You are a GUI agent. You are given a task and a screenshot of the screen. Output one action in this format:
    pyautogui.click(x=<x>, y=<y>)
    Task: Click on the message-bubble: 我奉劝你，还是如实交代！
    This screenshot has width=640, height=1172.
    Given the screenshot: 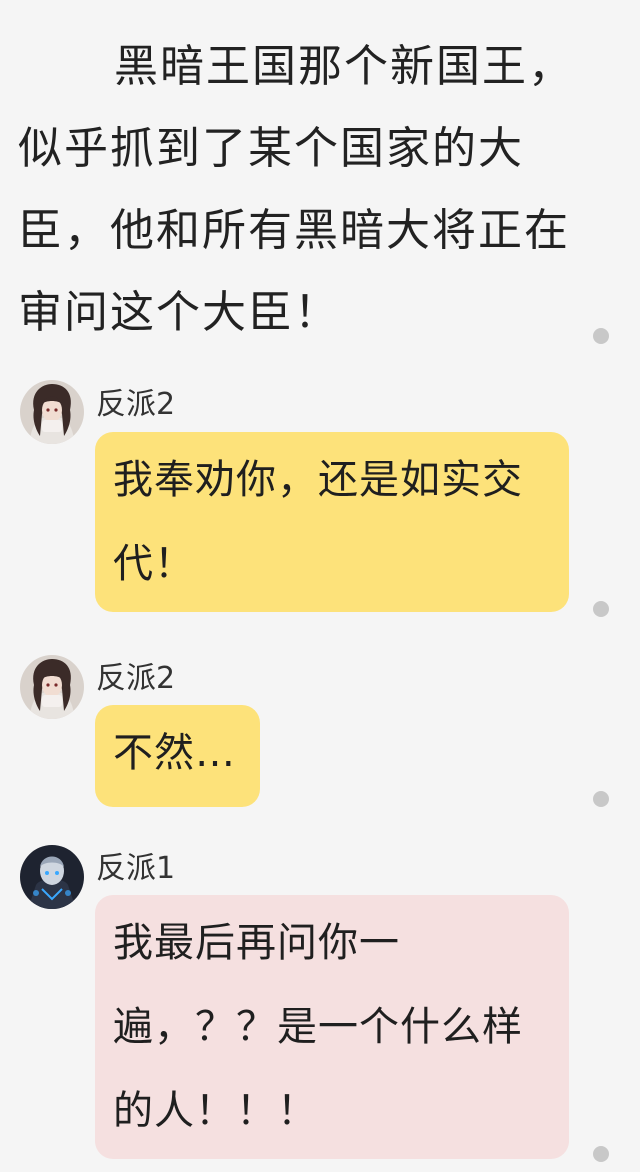 What is the action you would take?
    pyautogui.click(x=332, y=522)
    